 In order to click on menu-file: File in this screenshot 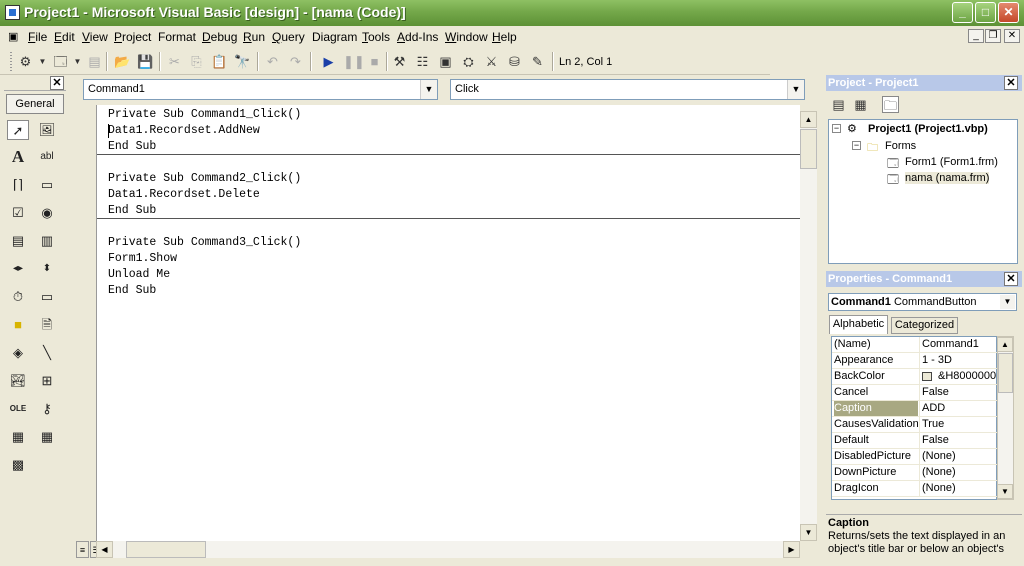, I will do `click(37, 37)`.